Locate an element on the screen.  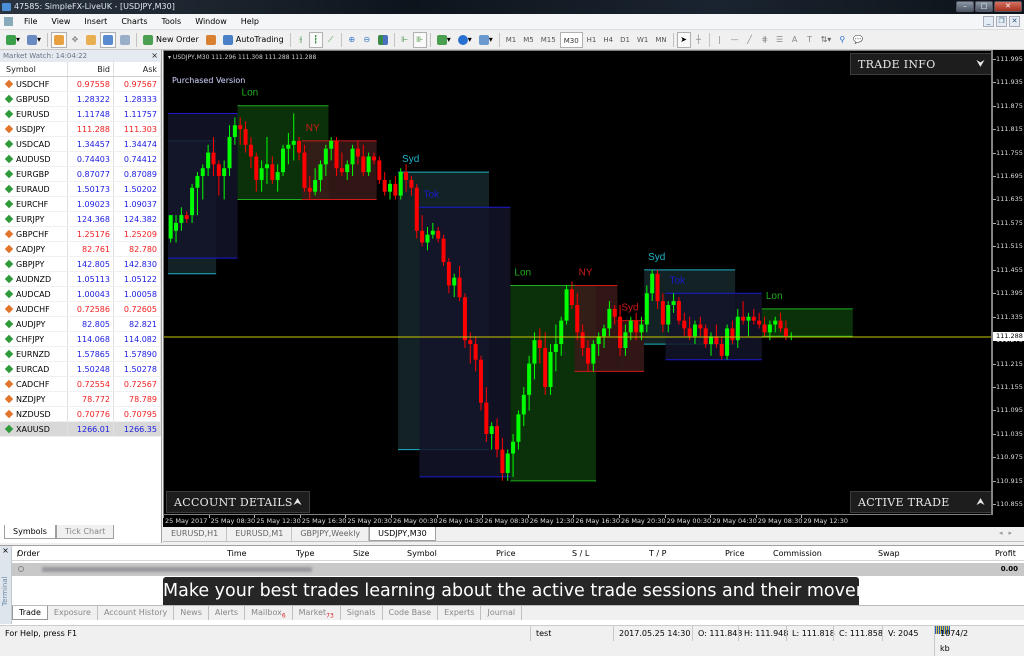
crosshair-tool: ┼ is located at coordinates (699, 40).